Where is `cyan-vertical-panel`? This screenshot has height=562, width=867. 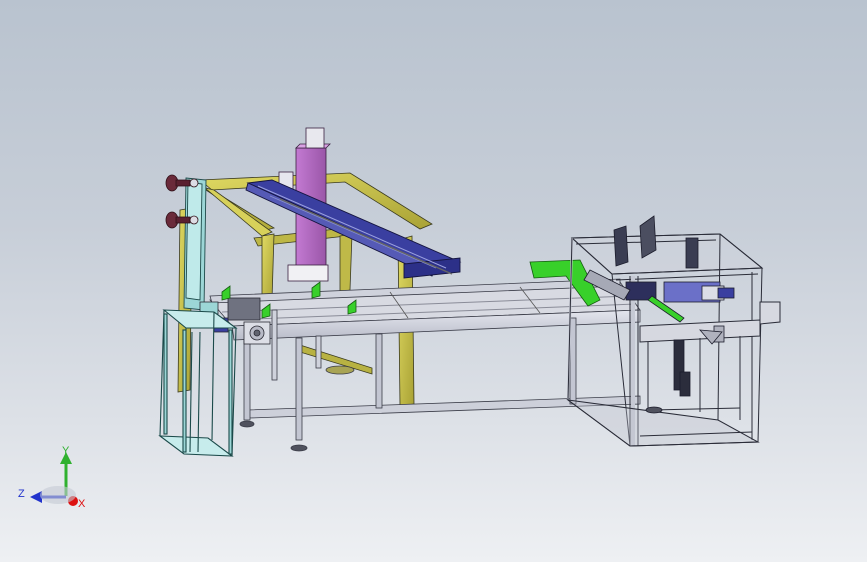 cyan-vertical-panel is located at coordinates (195, 244).